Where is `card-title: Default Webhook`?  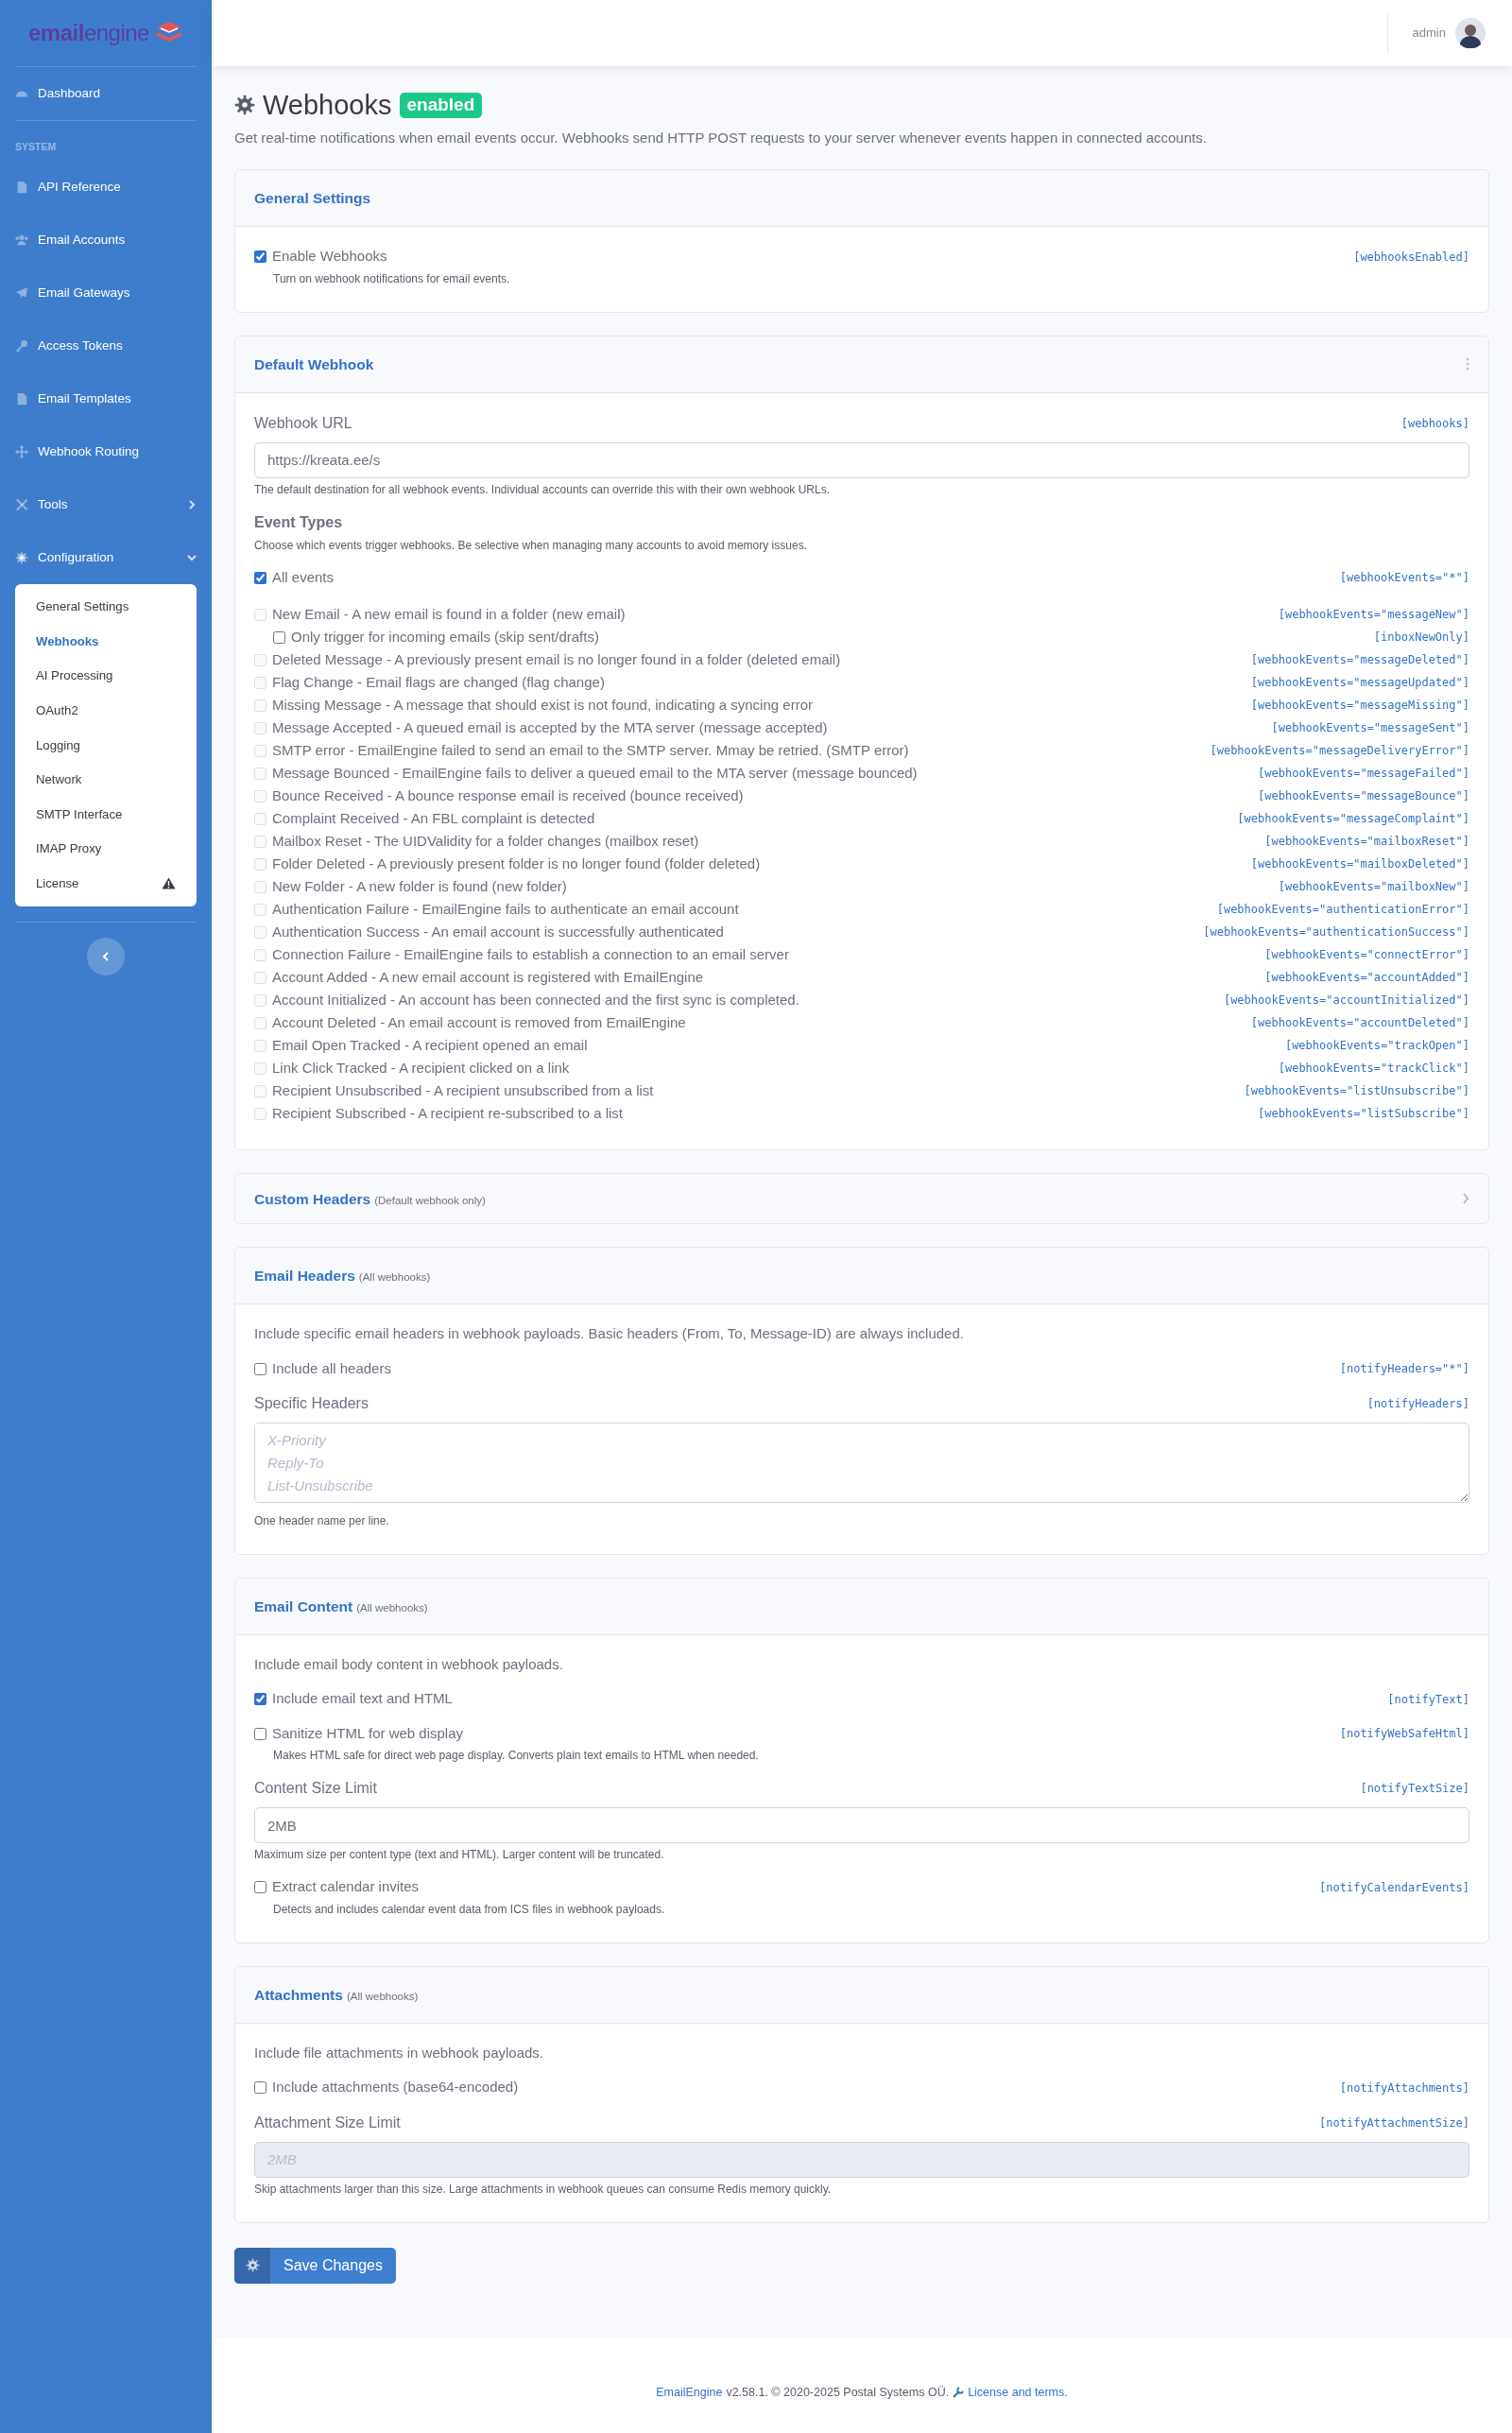
card-title: Default Webhook is located at coordinates (314, 364).